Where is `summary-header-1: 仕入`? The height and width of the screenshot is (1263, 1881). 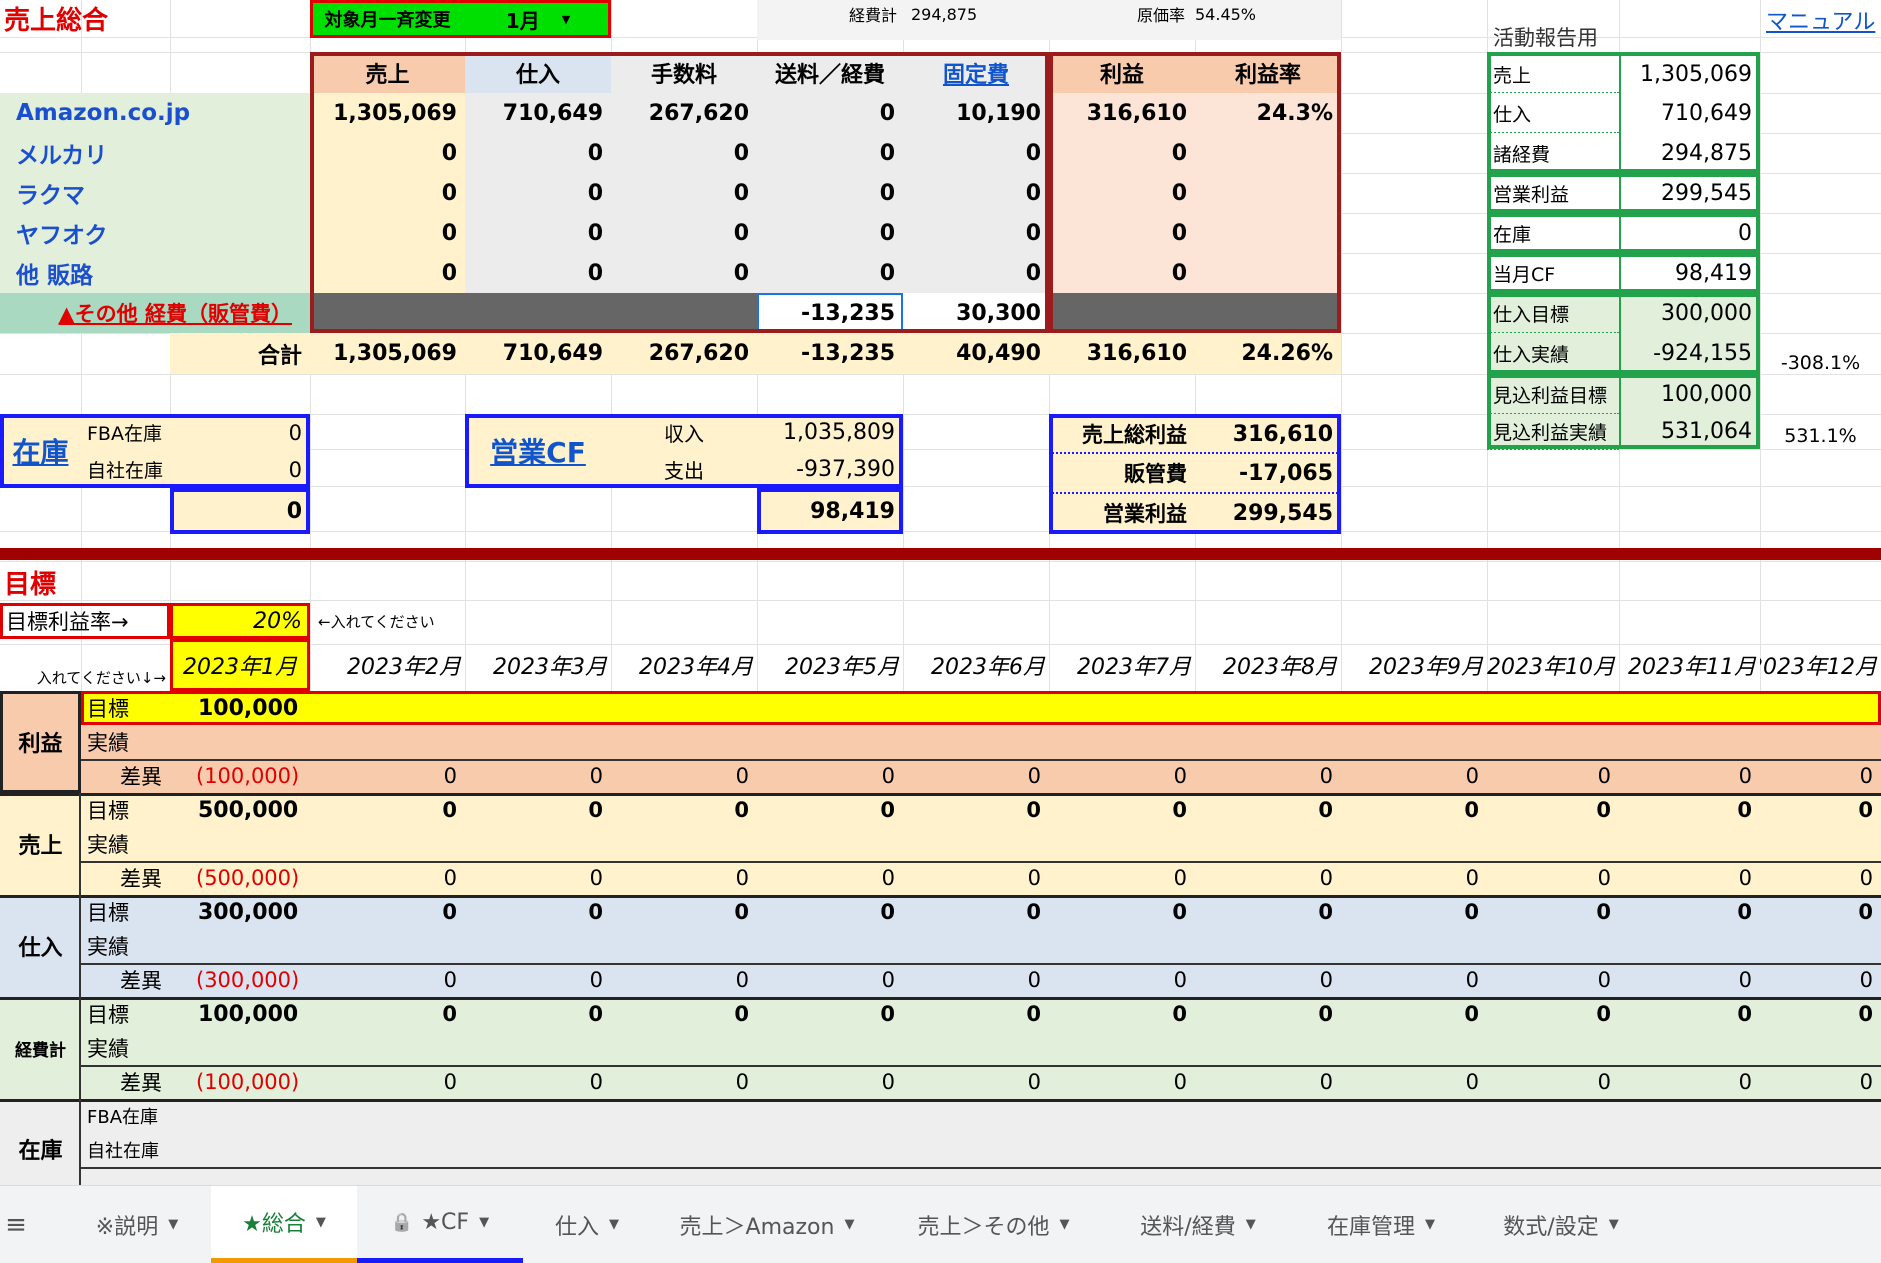
summary-header-1: 仕入 is located at coordinates (537, 75).